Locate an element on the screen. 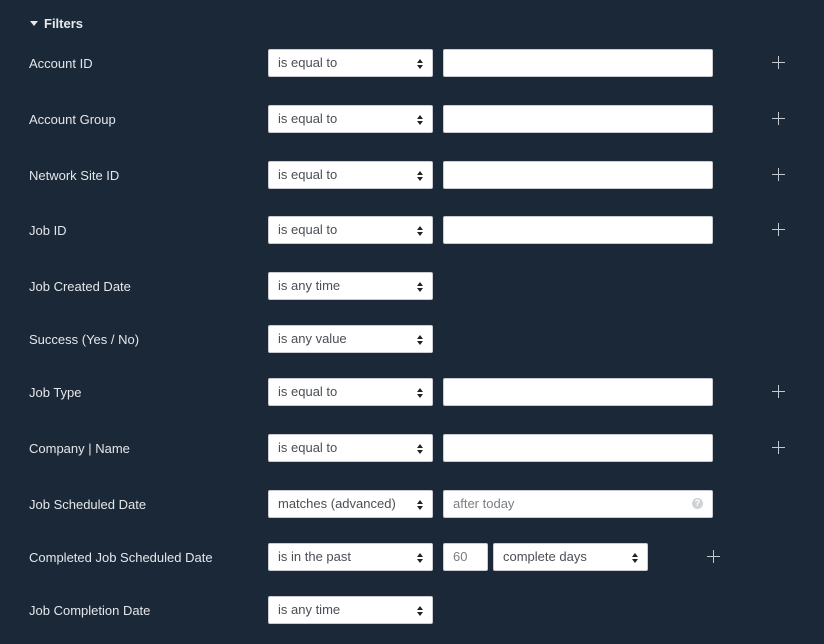 The width and height of the screenshot is (824, 644). filter-label: Success (Yes / No) is located at coordinates (84, 339).